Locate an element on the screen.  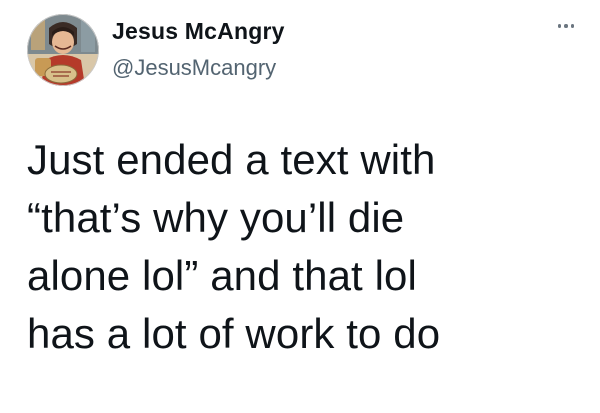
tweet-text-line: “that’s why you’ll die is located at coordinates (216, 217).